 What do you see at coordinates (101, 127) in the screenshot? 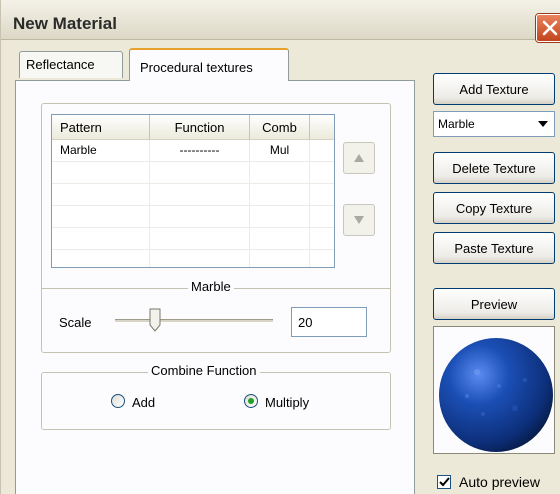
I see `column-header-pattern: Pattern` at bounding box center [101, 127].